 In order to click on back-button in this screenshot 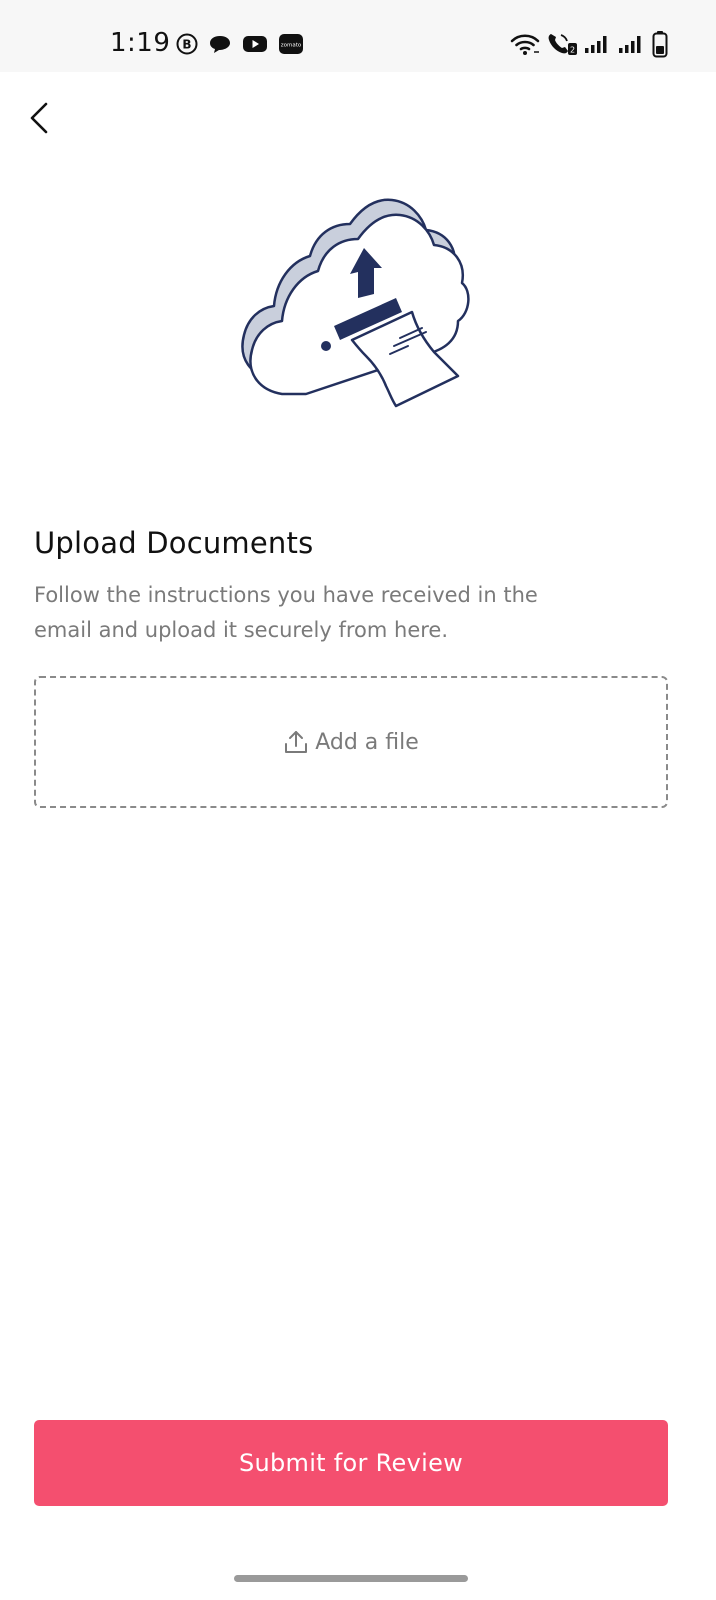, I will do `click(42, 118)`.